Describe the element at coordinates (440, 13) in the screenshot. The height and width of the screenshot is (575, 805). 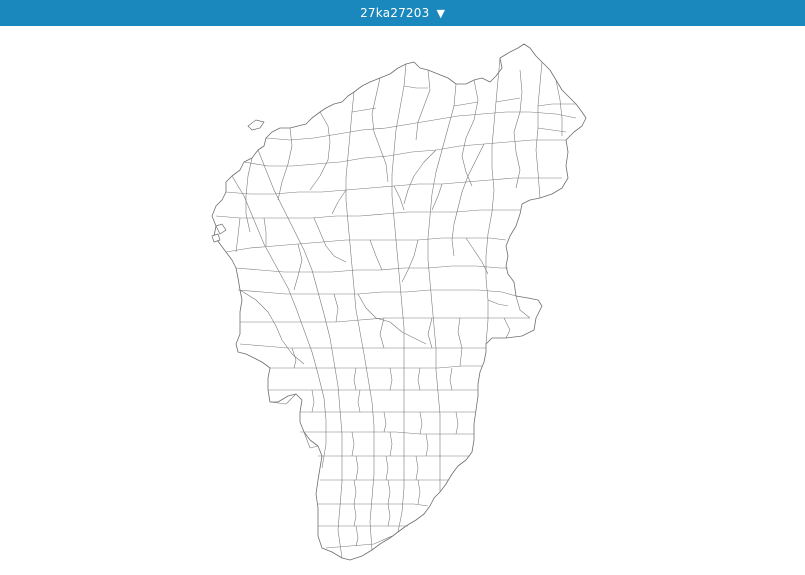
I see `caret-down-icon: ▼` at that location.